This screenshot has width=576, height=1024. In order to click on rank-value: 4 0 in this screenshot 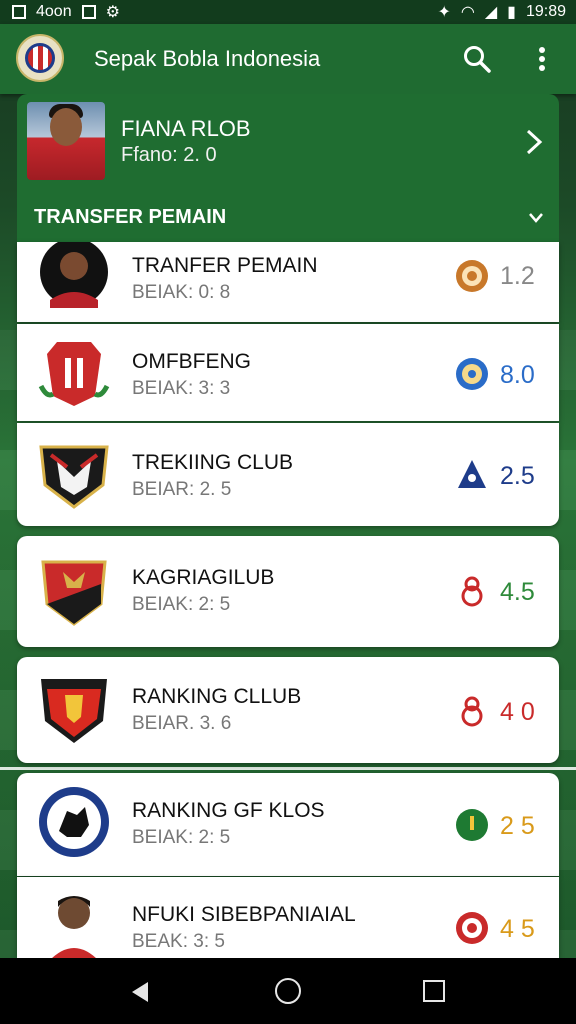, I will do `click(517, 712)`.